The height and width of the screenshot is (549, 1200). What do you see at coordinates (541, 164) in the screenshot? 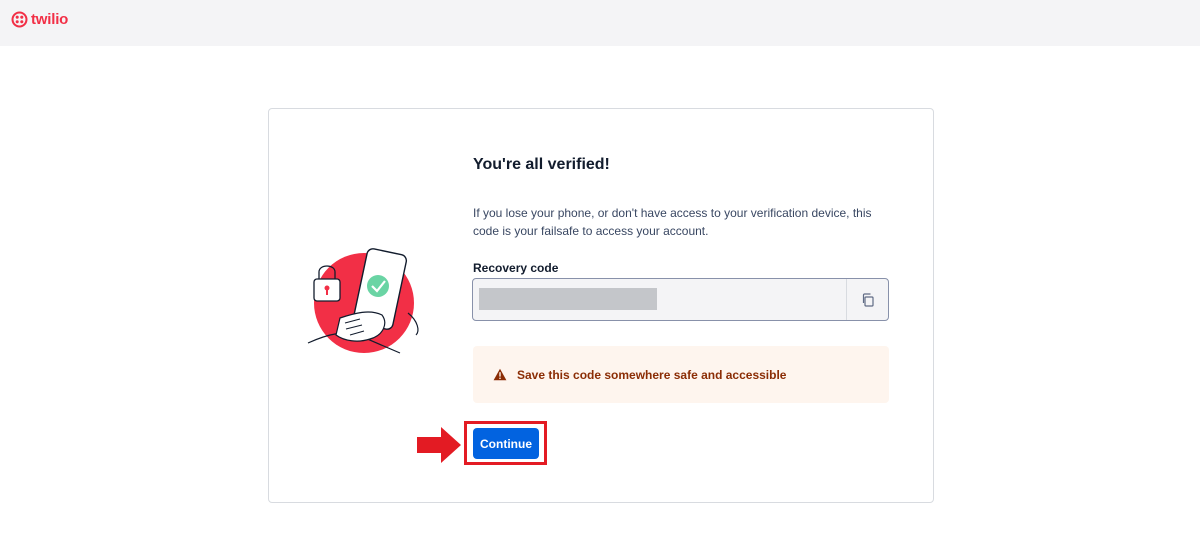
I see `page-title: You're all verified!` at bounding box center [541, 164].